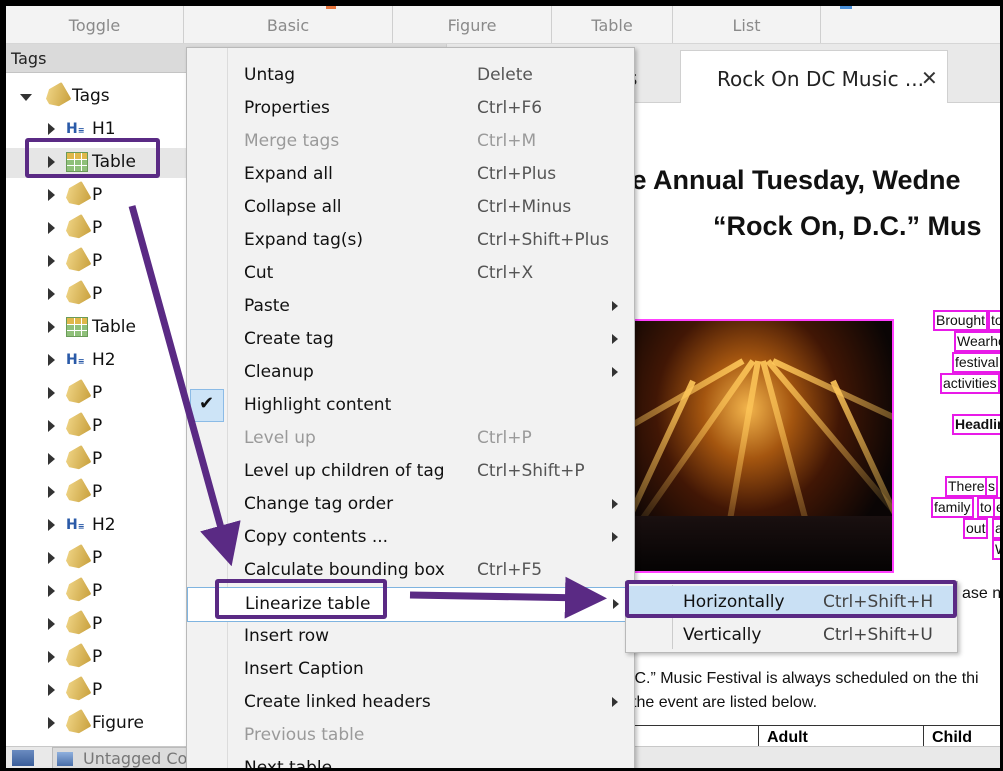 The width and height of the screenshot is (1003, 771). What do you see at coordinates (508, 597) in the screenshot?
I see `annotation-arrow-right` at bounding box center [508, 597].